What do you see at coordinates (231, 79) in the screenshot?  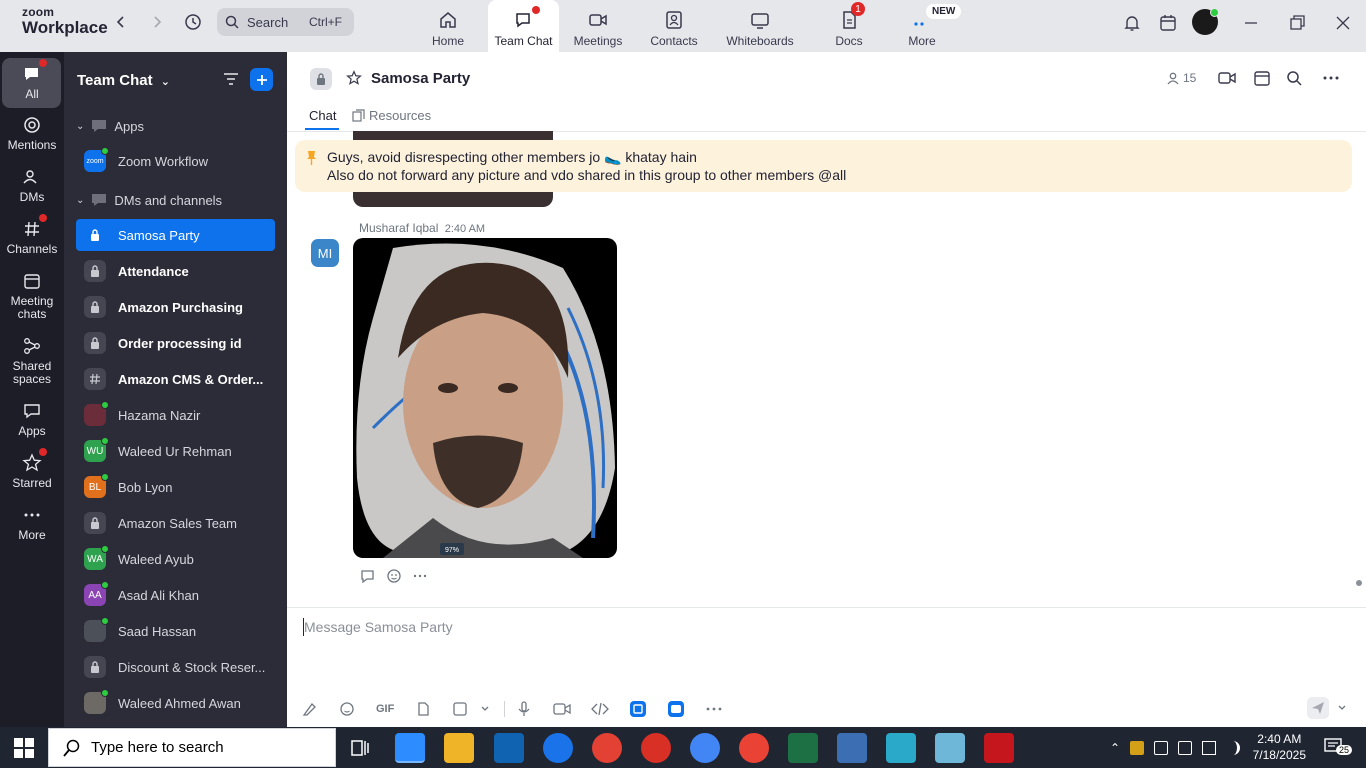 I see `filter-icon` at bounding box center [231, 79].